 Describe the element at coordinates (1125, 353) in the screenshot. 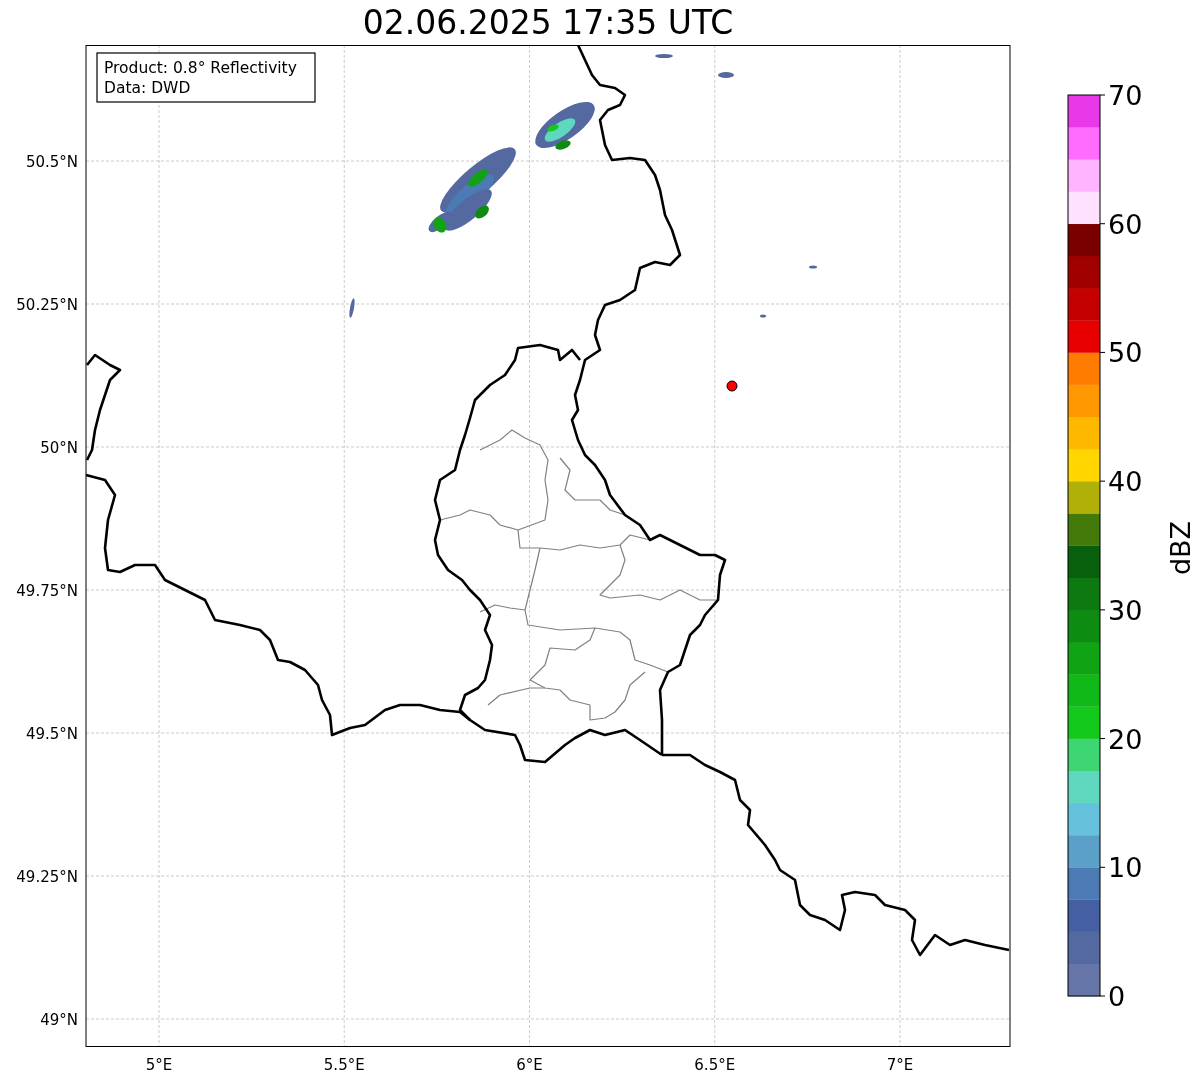

I see `colorbar-tick-label: 50` at that location.